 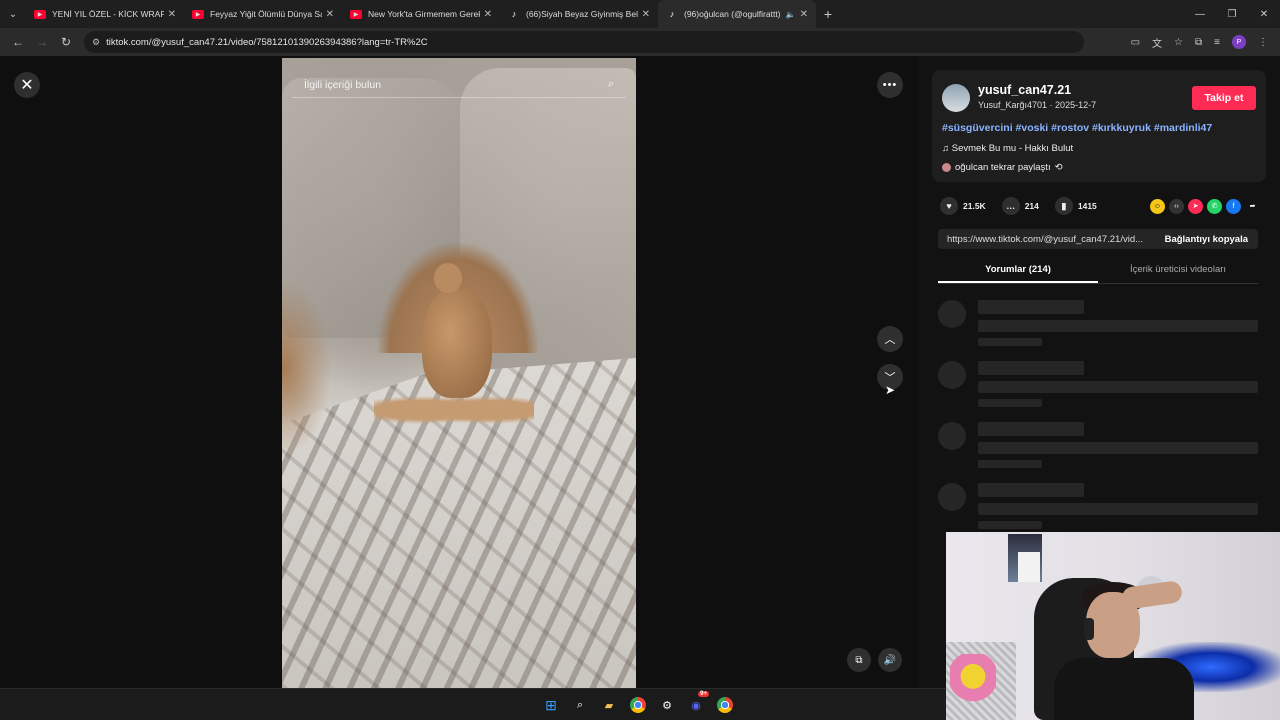 I want to click on restore-icon: ❐, so click(x=1232, y=14).